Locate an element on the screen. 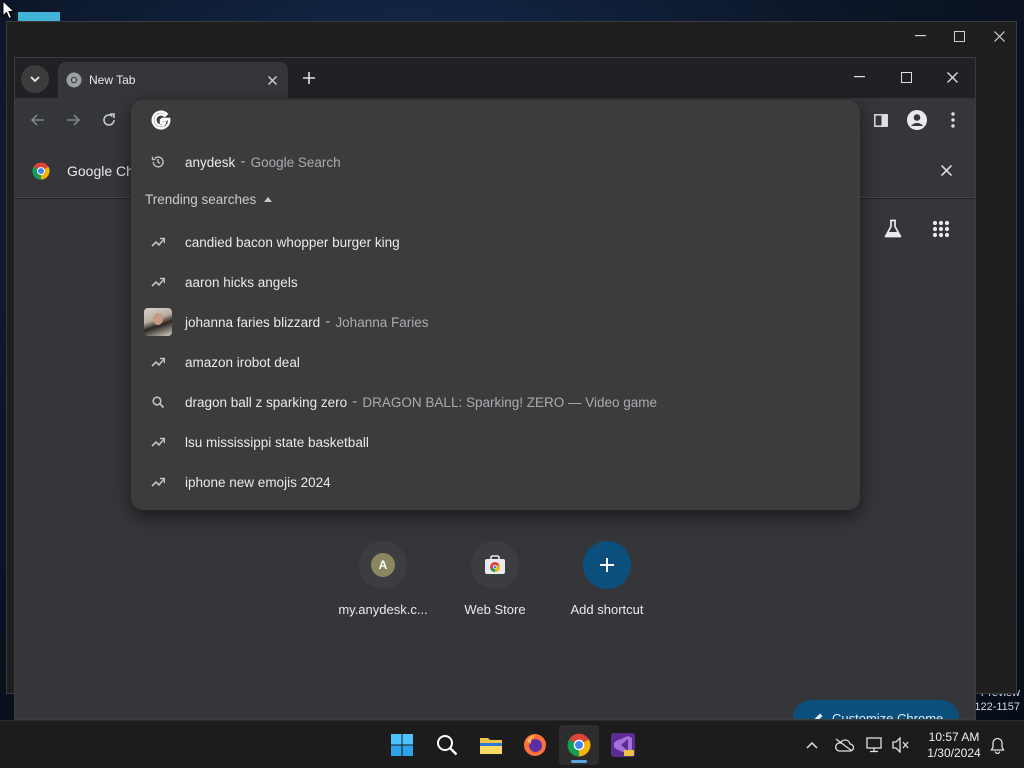  minimize-button is located at coordinates (859, 77).